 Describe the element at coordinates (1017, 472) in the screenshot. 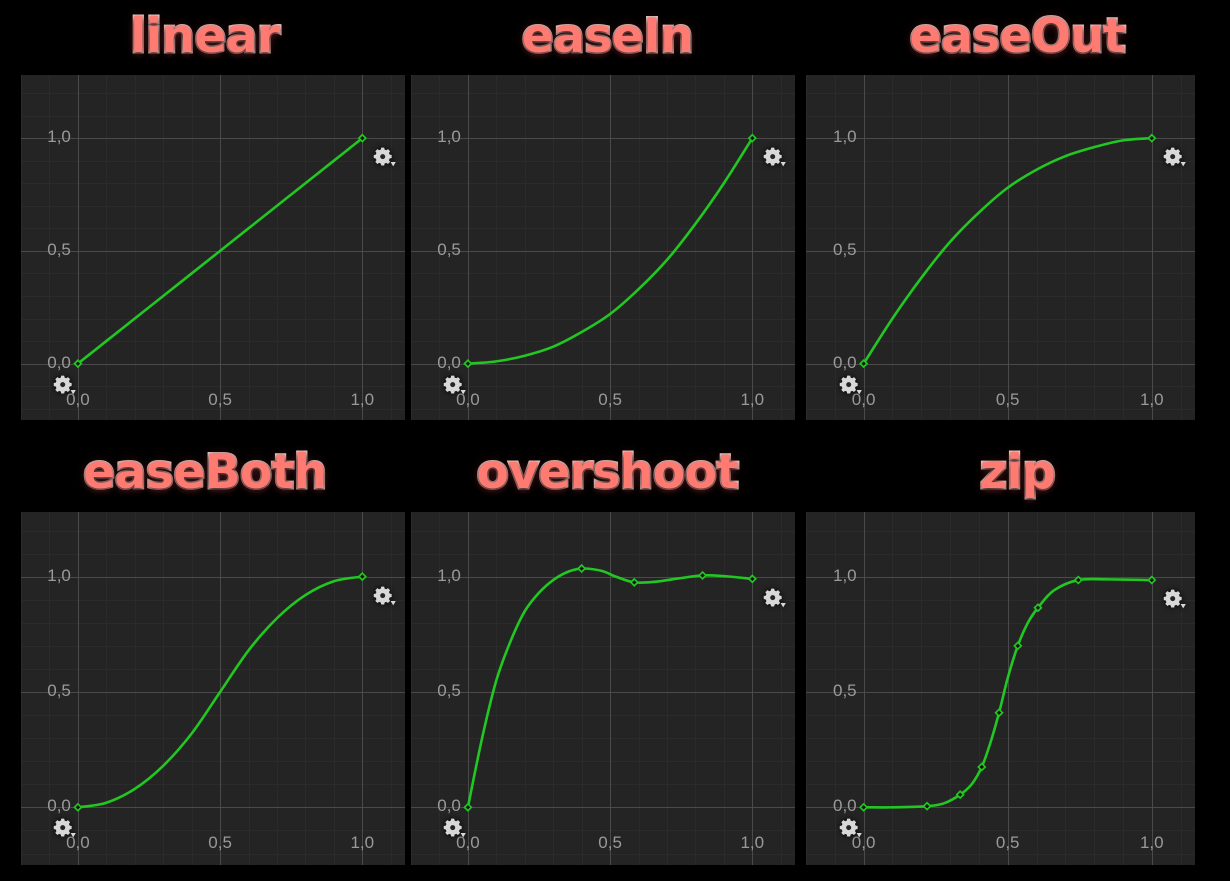

I see `panel-title-zip: zip` at that location.